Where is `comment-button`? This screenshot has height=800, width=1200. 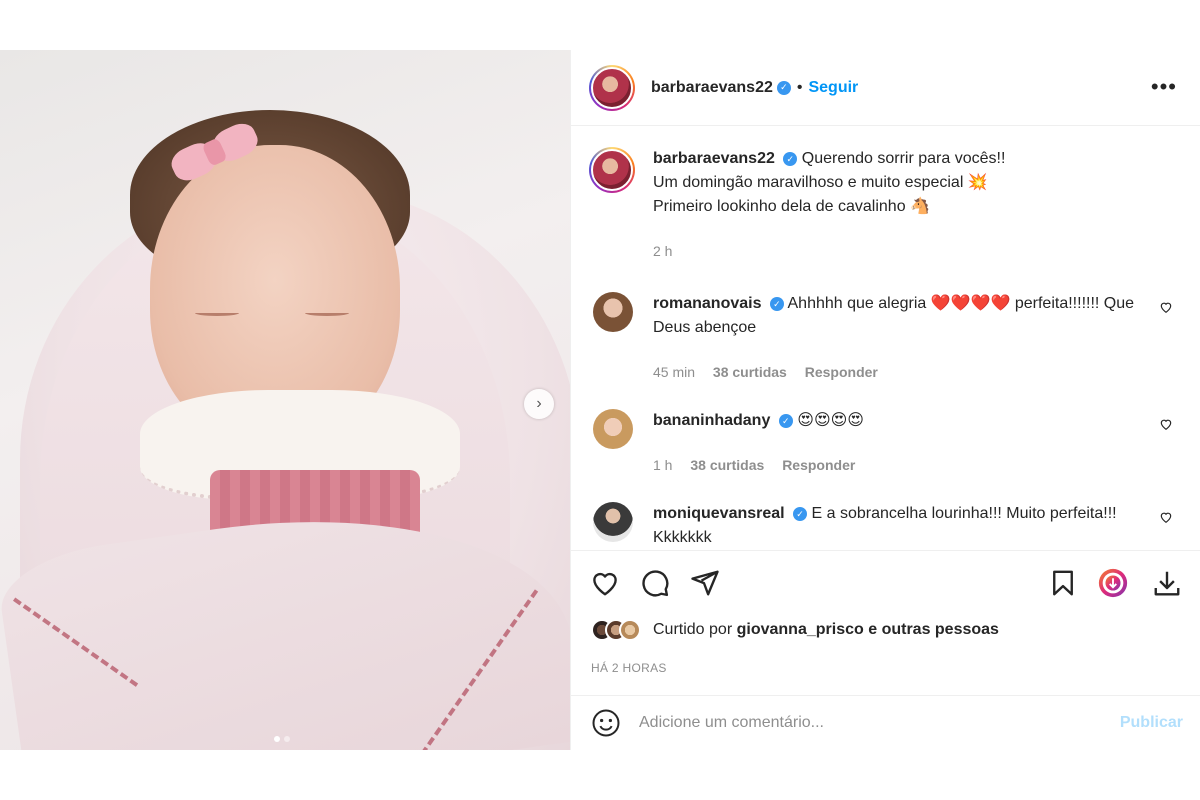
comment-button is located at coordinates (655, 583).